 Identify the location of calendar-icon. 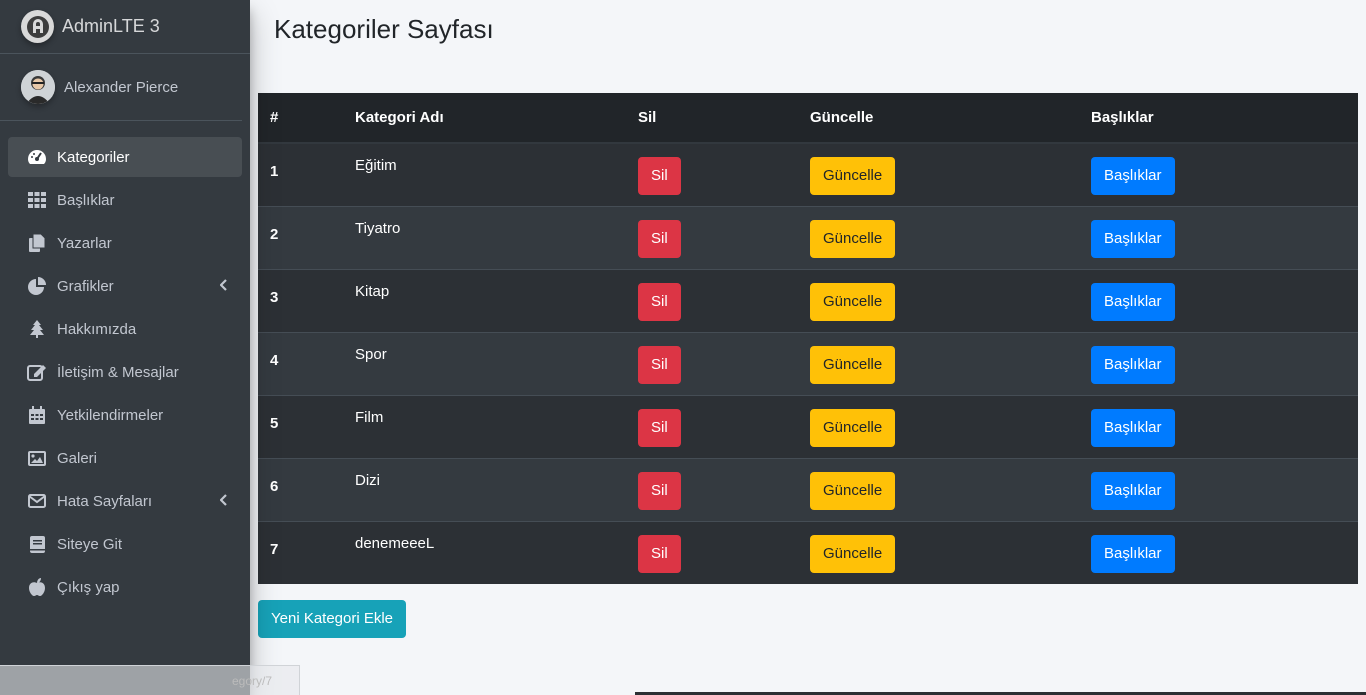
(37, 415).